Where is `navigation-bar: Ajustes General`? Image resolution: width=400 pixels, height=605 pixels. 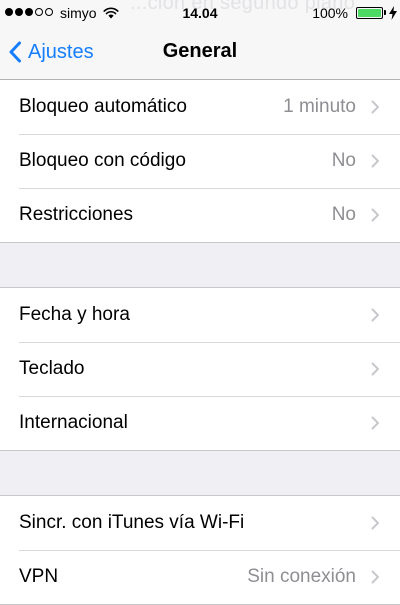 navigation-bar: Ajustes General is located at coordinates (200, 53).